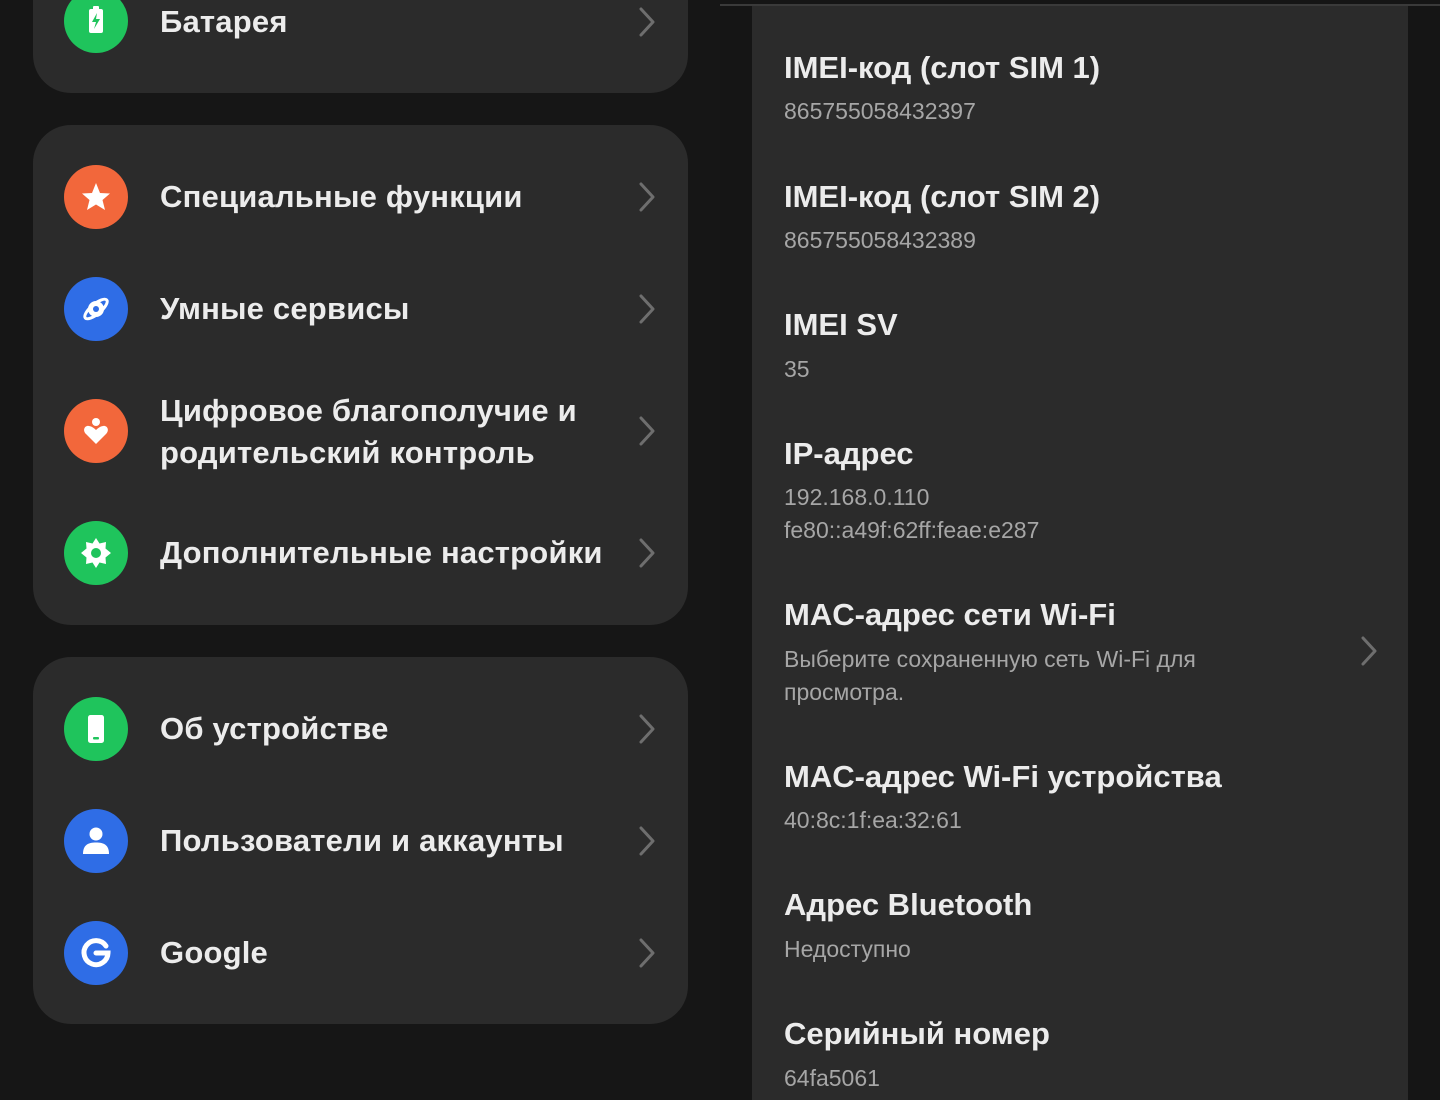  I want to click on google-icon, so click(96, 953).